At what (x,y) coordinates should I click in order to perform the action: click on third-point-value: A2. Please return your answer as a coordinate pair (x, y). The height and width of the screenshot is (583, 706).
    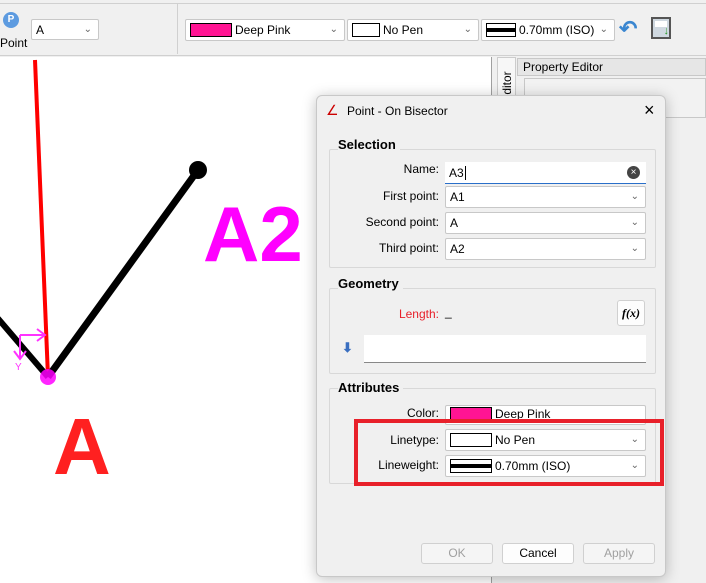
    Looking at the image, I should click on (457, 249).